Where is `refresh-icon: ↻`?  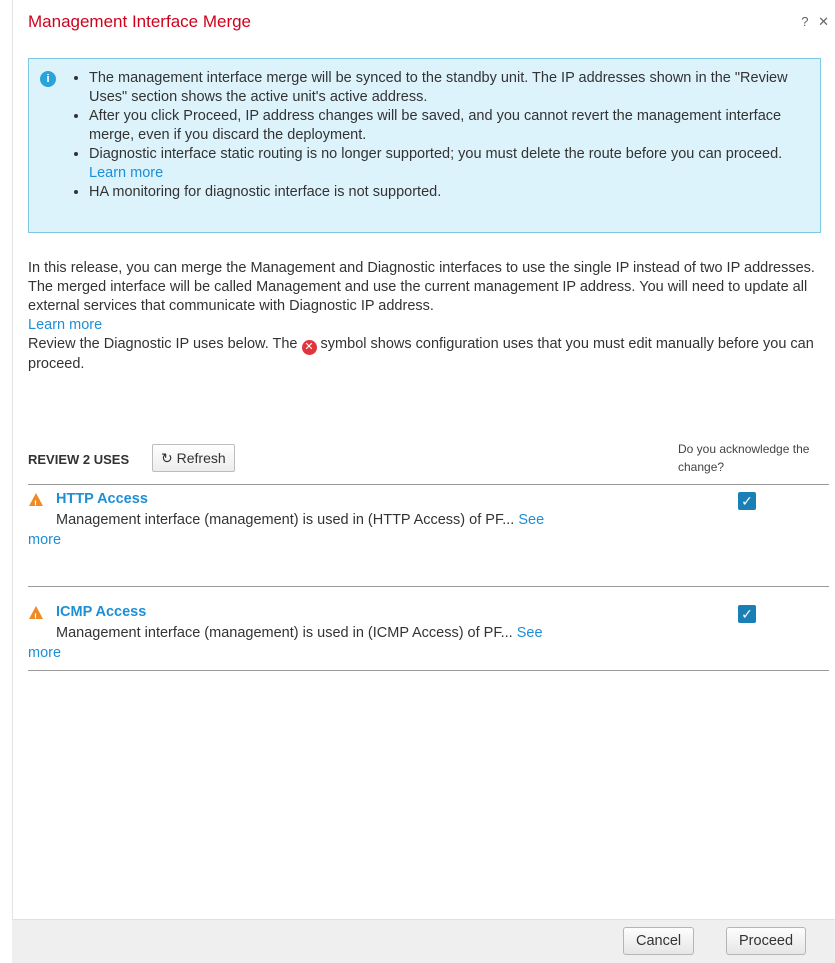
refresh-icon: ↻ is located at coordinates (167, 458).